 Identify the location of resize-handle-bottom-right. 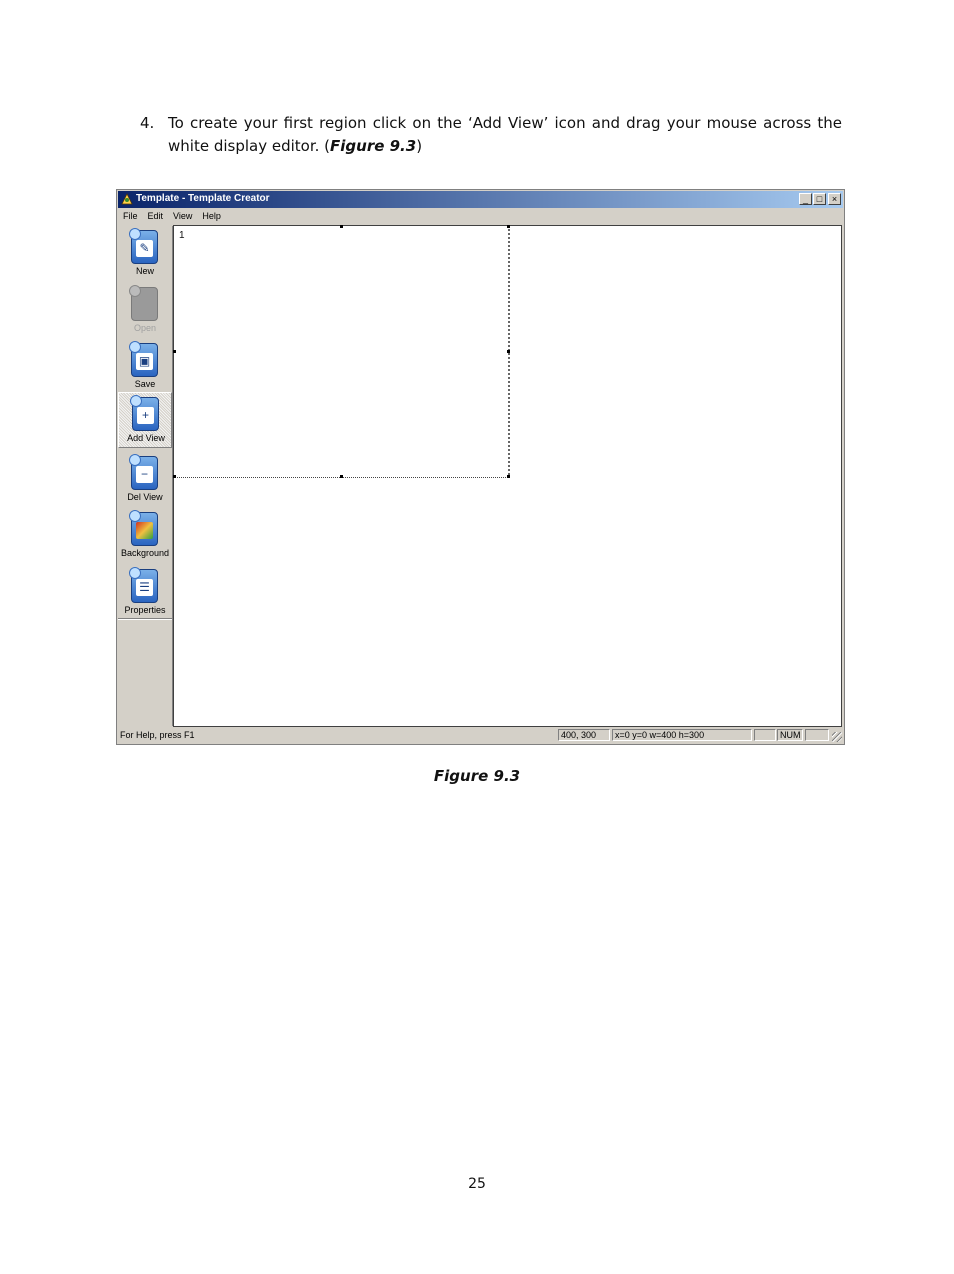
(508, 476).